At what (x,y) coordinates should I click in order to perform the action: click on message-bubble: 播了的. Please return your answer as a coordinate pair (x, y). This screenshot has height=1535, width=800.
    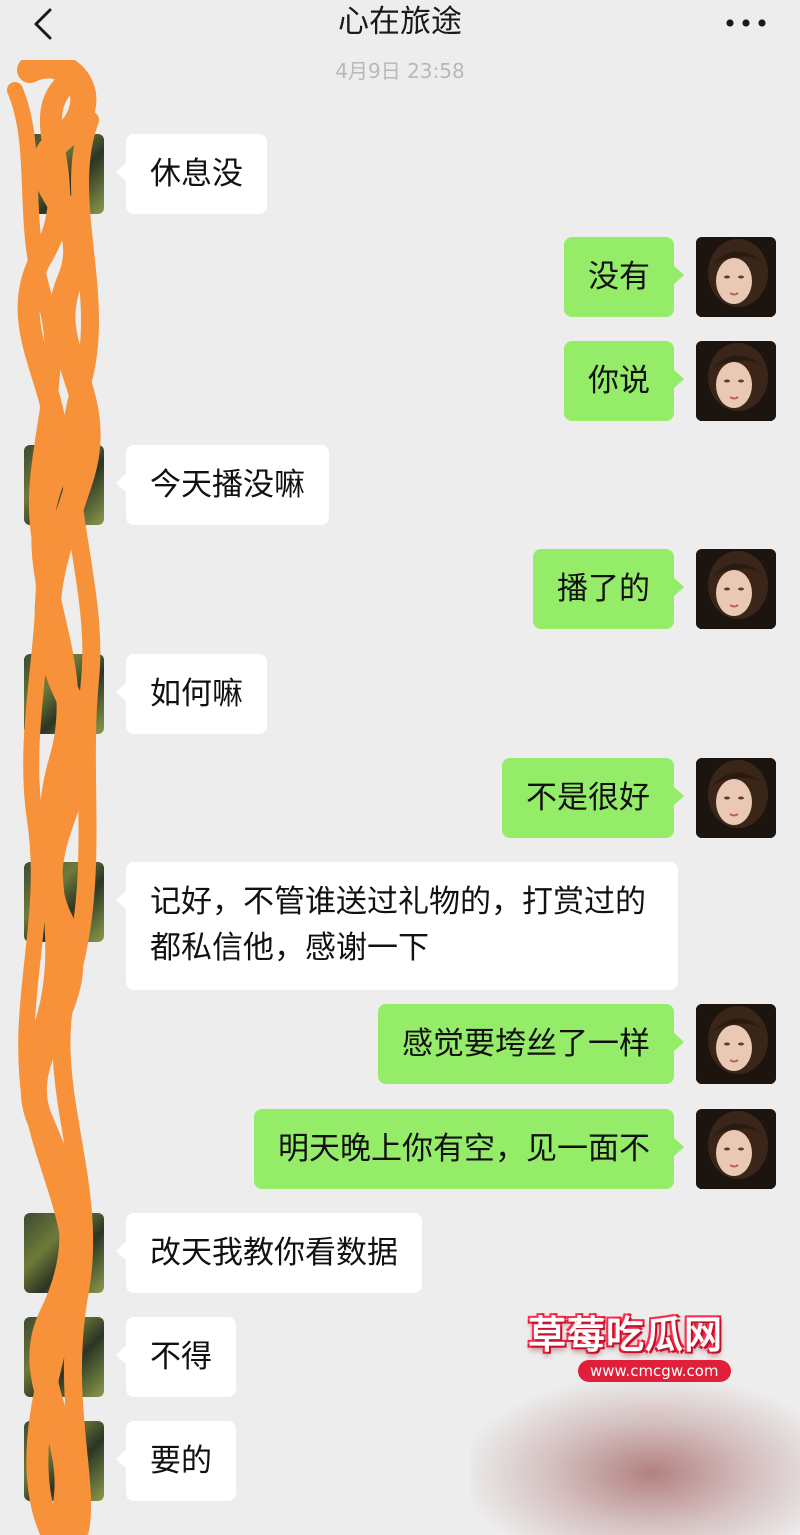
    Looking at the image, I should click on (603, 589).